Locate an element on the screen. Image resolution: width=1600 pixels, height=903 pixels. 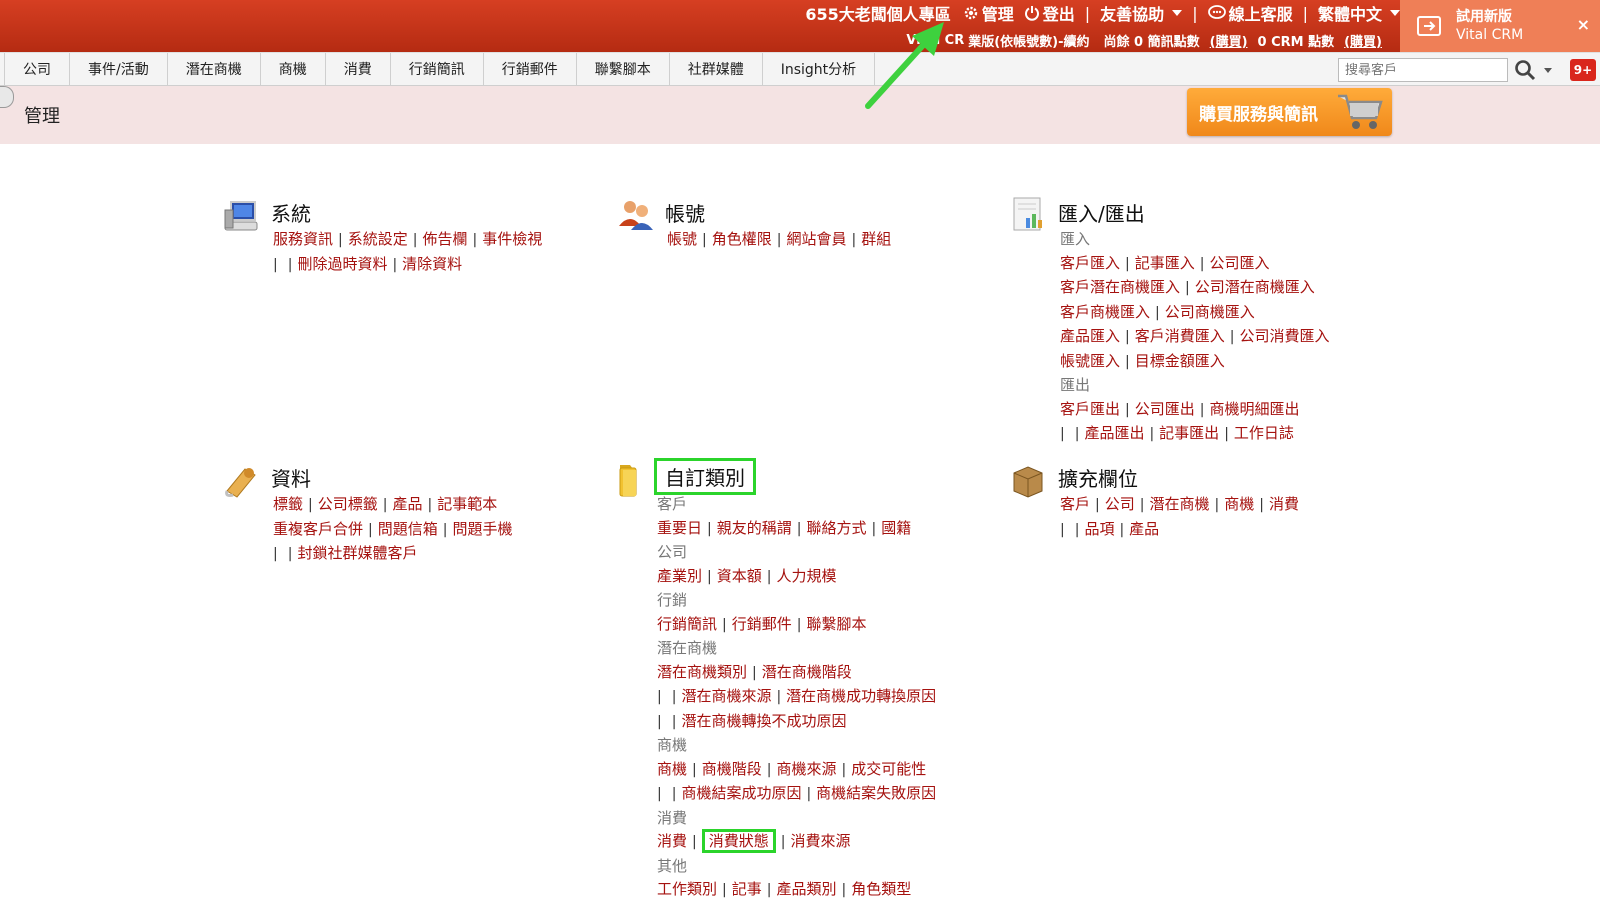
link-consumption: 消費 is located at coordinates (672, 841).